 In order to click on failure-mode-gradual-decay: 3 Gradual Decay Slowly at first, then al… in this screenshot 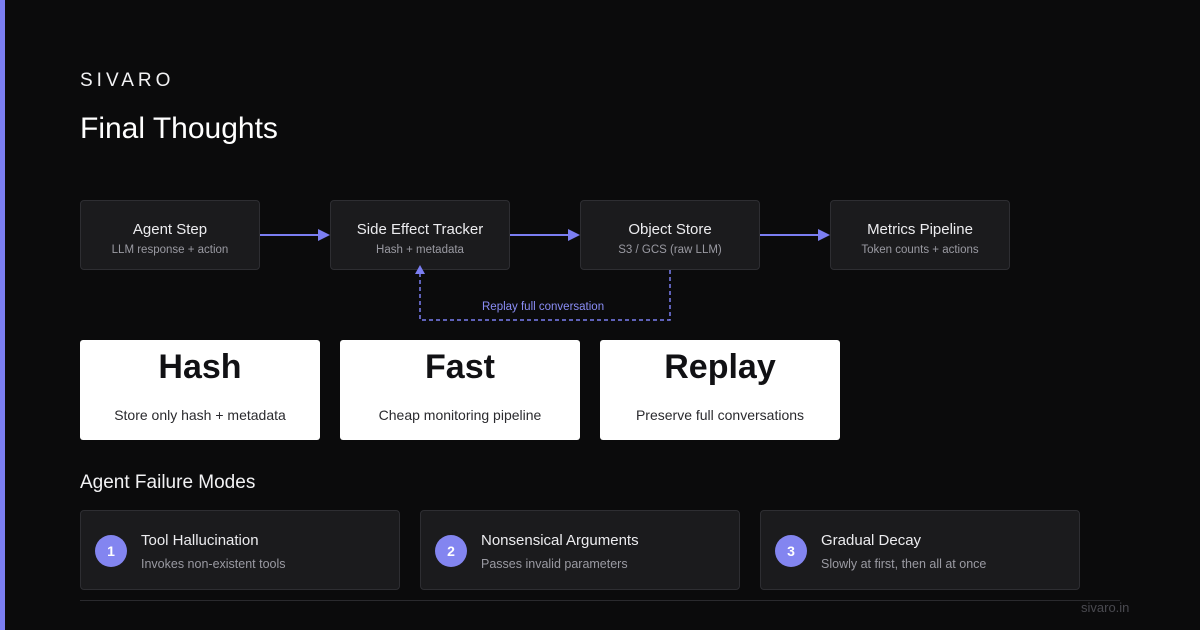, I will do `click(920, 550)`.